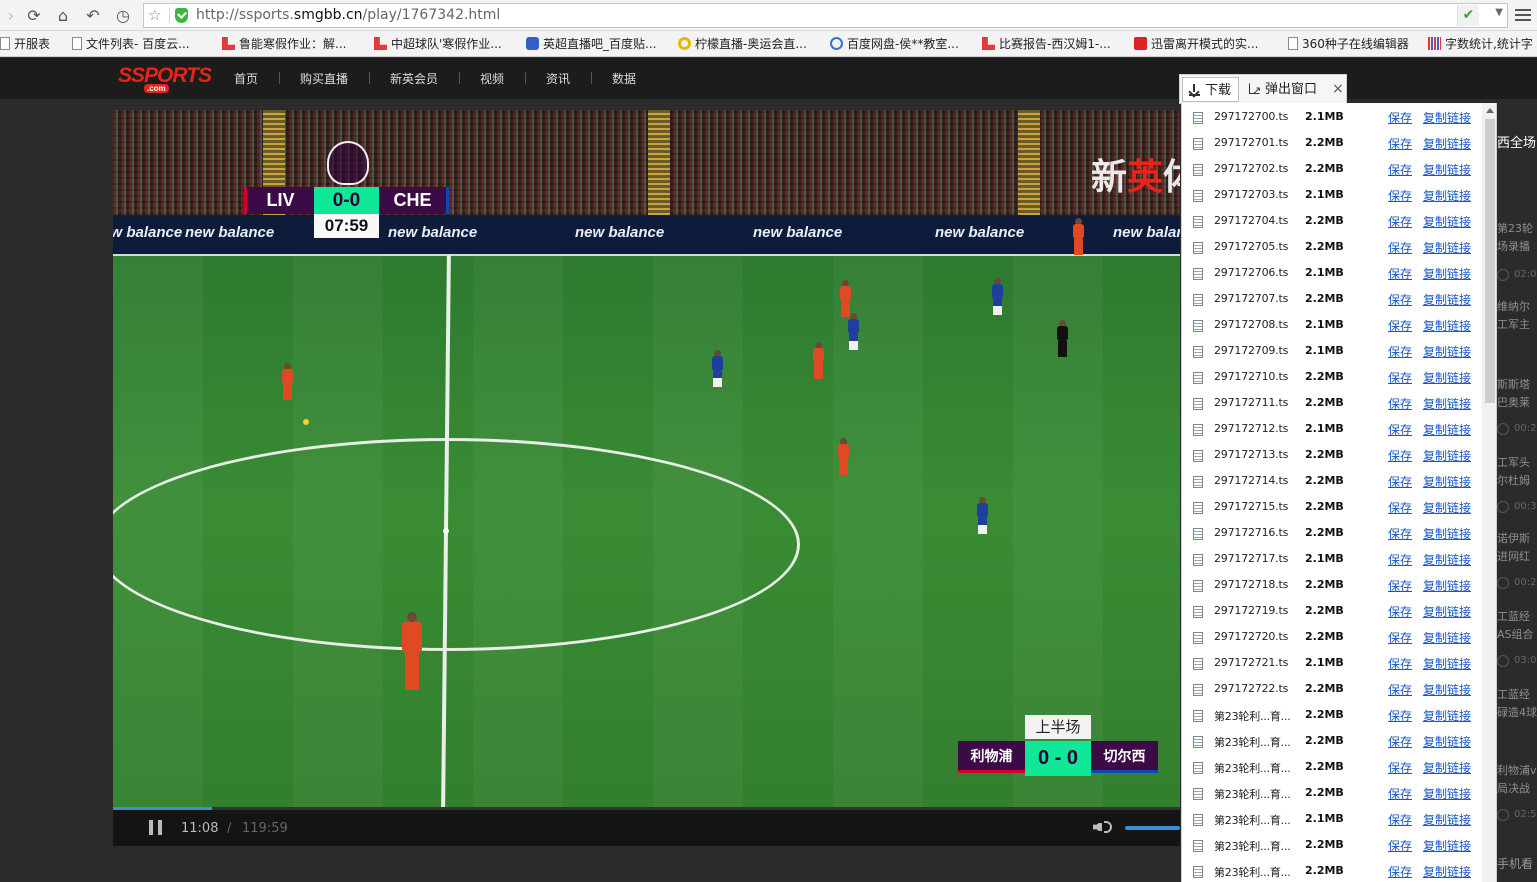  What do you see at coordinates (1499, 12) in the screenshot?
I see `url-dropdown-icon: ▼` at bounding box center [1499, 12].